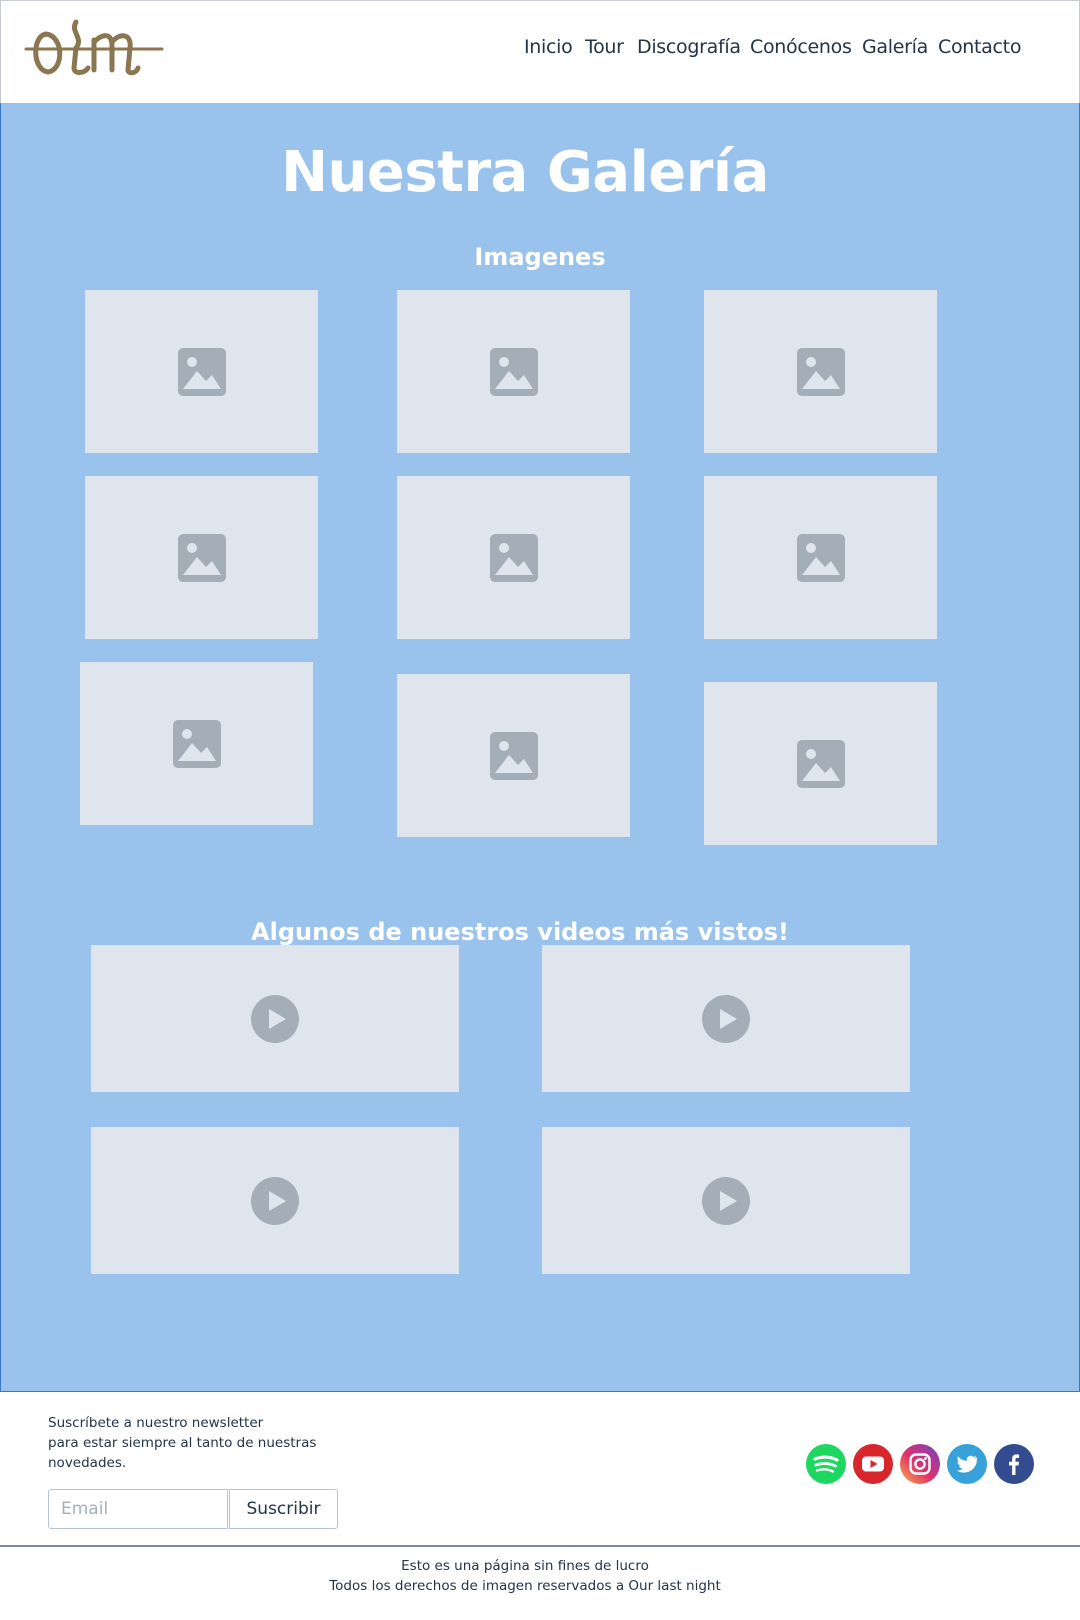  Describe the element at coordinates (801, 47) in the screenshot. I see `nav-conocenos: Conócenos` at that location.